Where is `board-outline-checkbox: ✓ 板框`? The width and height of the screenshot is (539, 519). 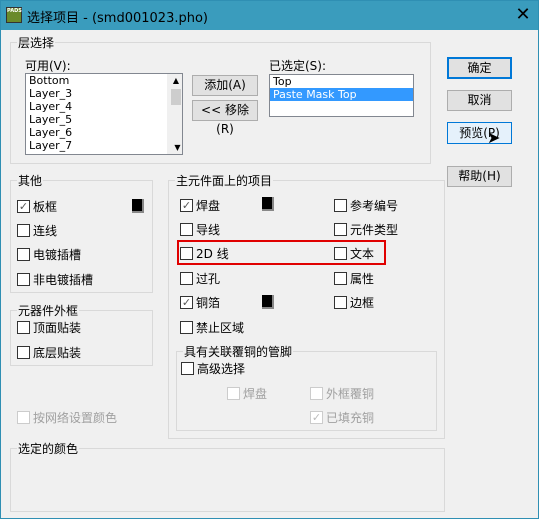 board-outline-checkbox: ✓ 板框 is located at coordinates (37, 206).